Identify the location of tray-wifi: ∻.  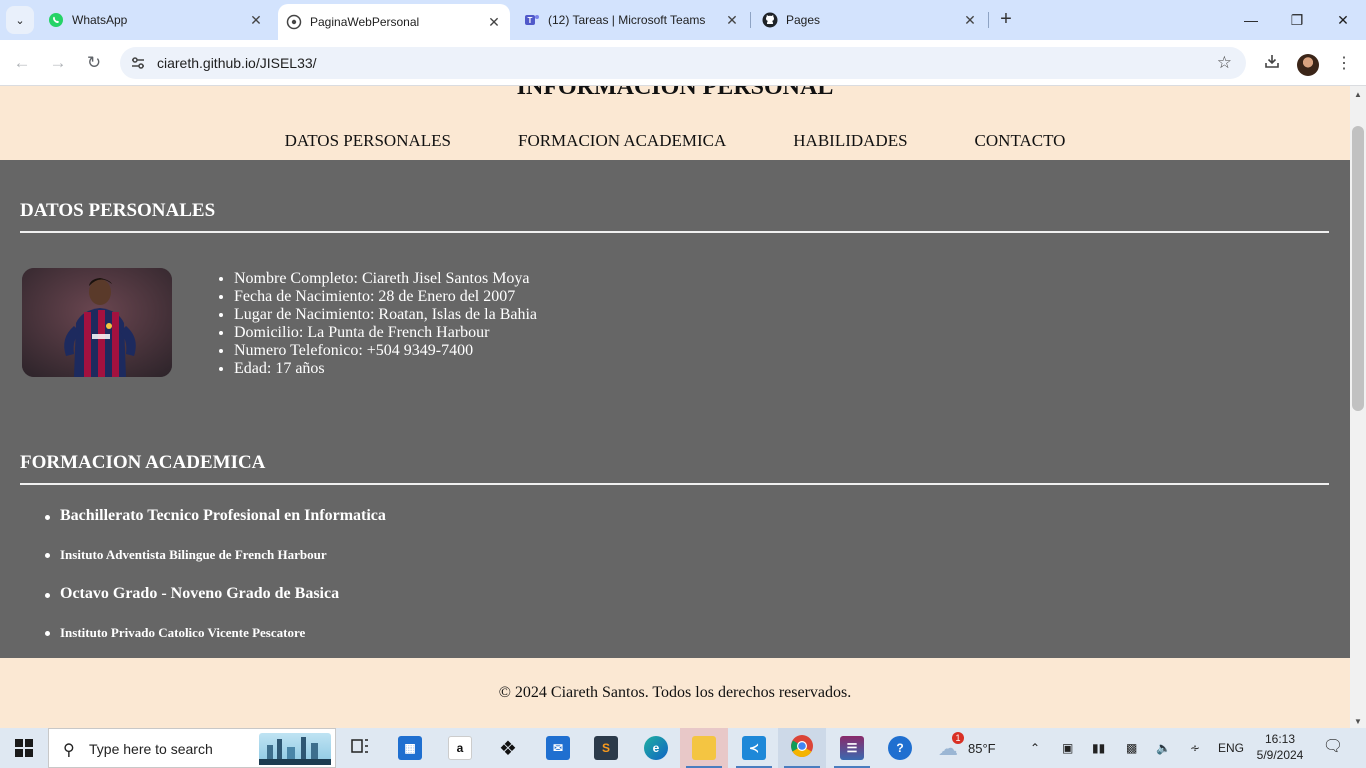
(1195, 748).